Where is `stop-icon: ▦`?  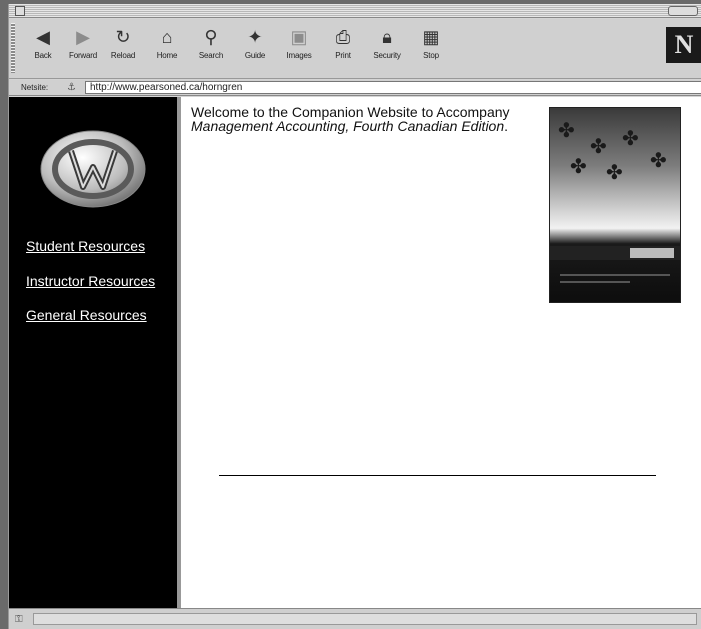 stop-icon: ▦ is located at coordinates (431, 37).